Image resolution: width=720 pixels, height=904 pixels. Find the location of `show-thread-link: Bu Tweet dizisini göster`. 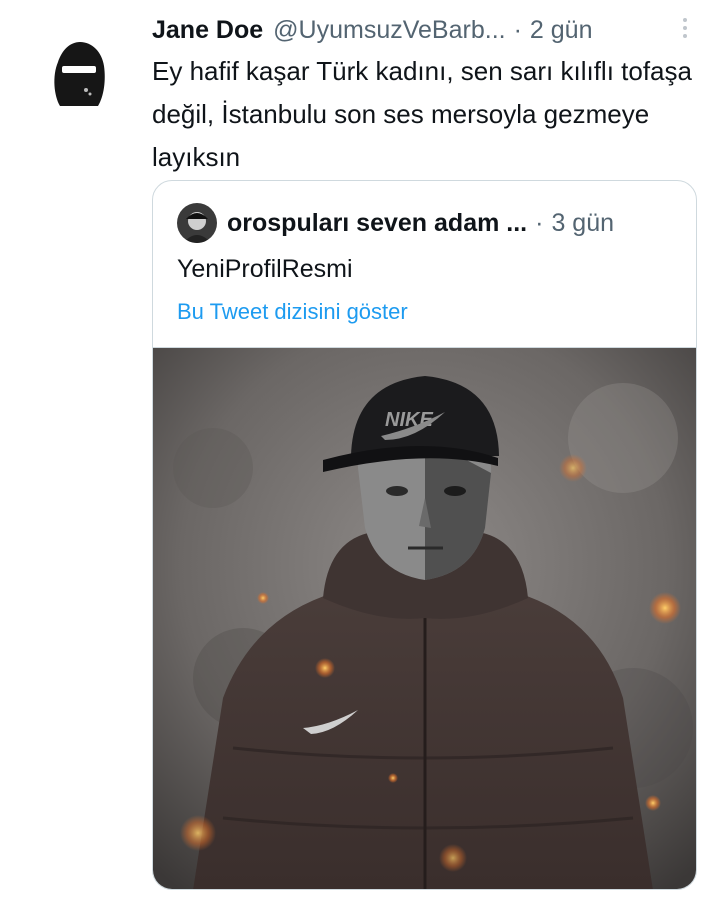

show-thread-link: Bu Tweet dizisini göster is located at coordinates (292, 312).